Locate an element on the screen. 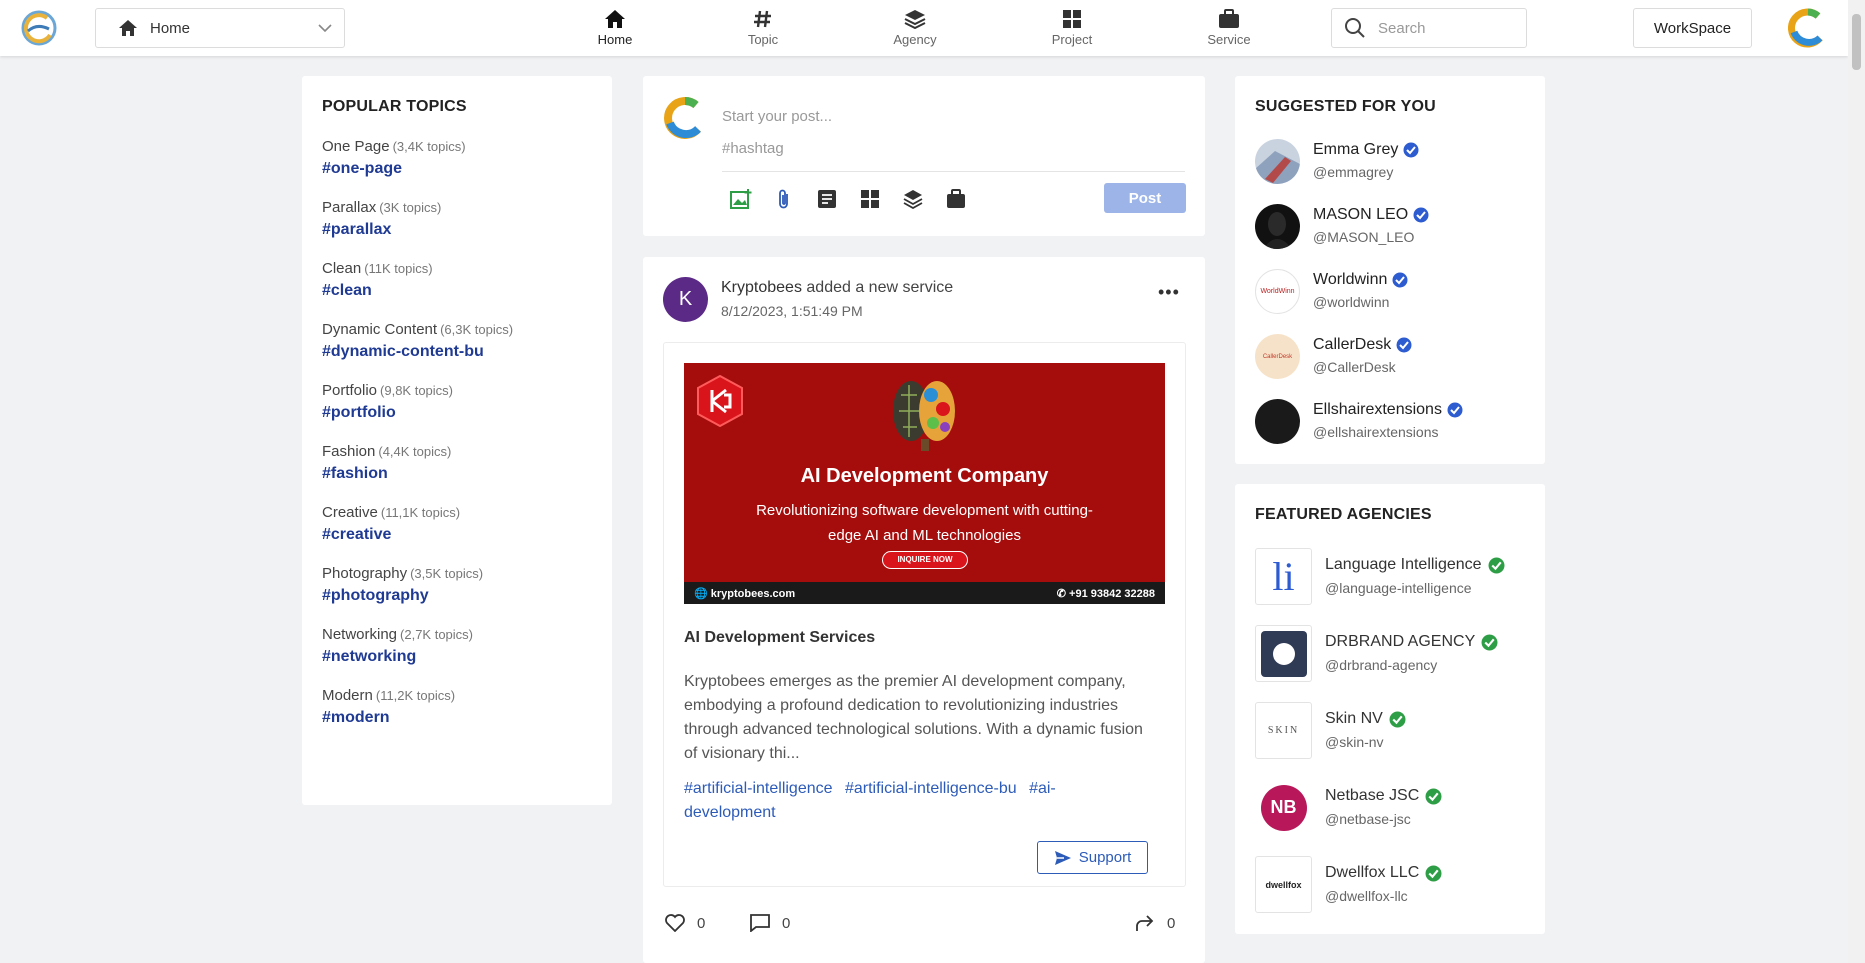 The height and width of the screenshot is (963, 1865). attachment-icon is located at coordinates (783, 198).